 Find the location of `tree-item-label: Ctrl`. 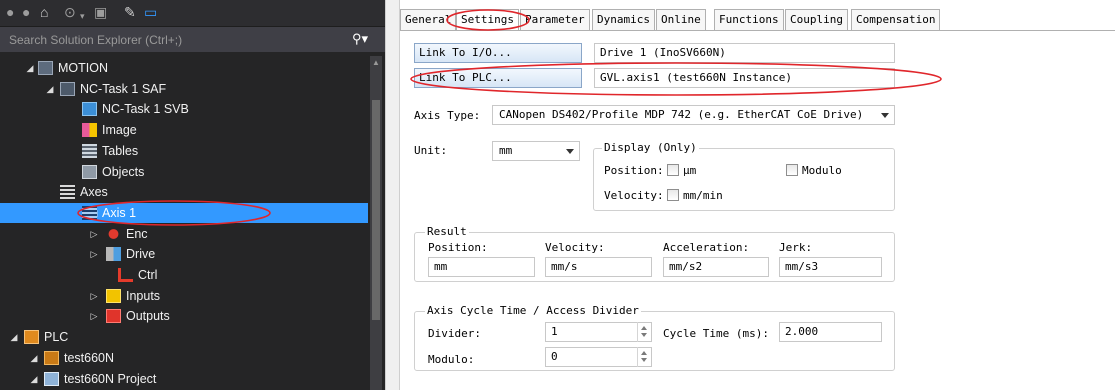

tree-item-label: Ctrl is located at coordinates (148, 275).